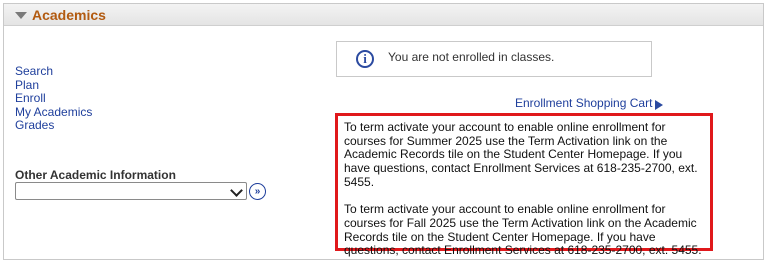 This screenshot has height=264, width=768. Describe the element at coordinates (69, 15) in the screenshot. I see `panel-title: Academics` at that location.